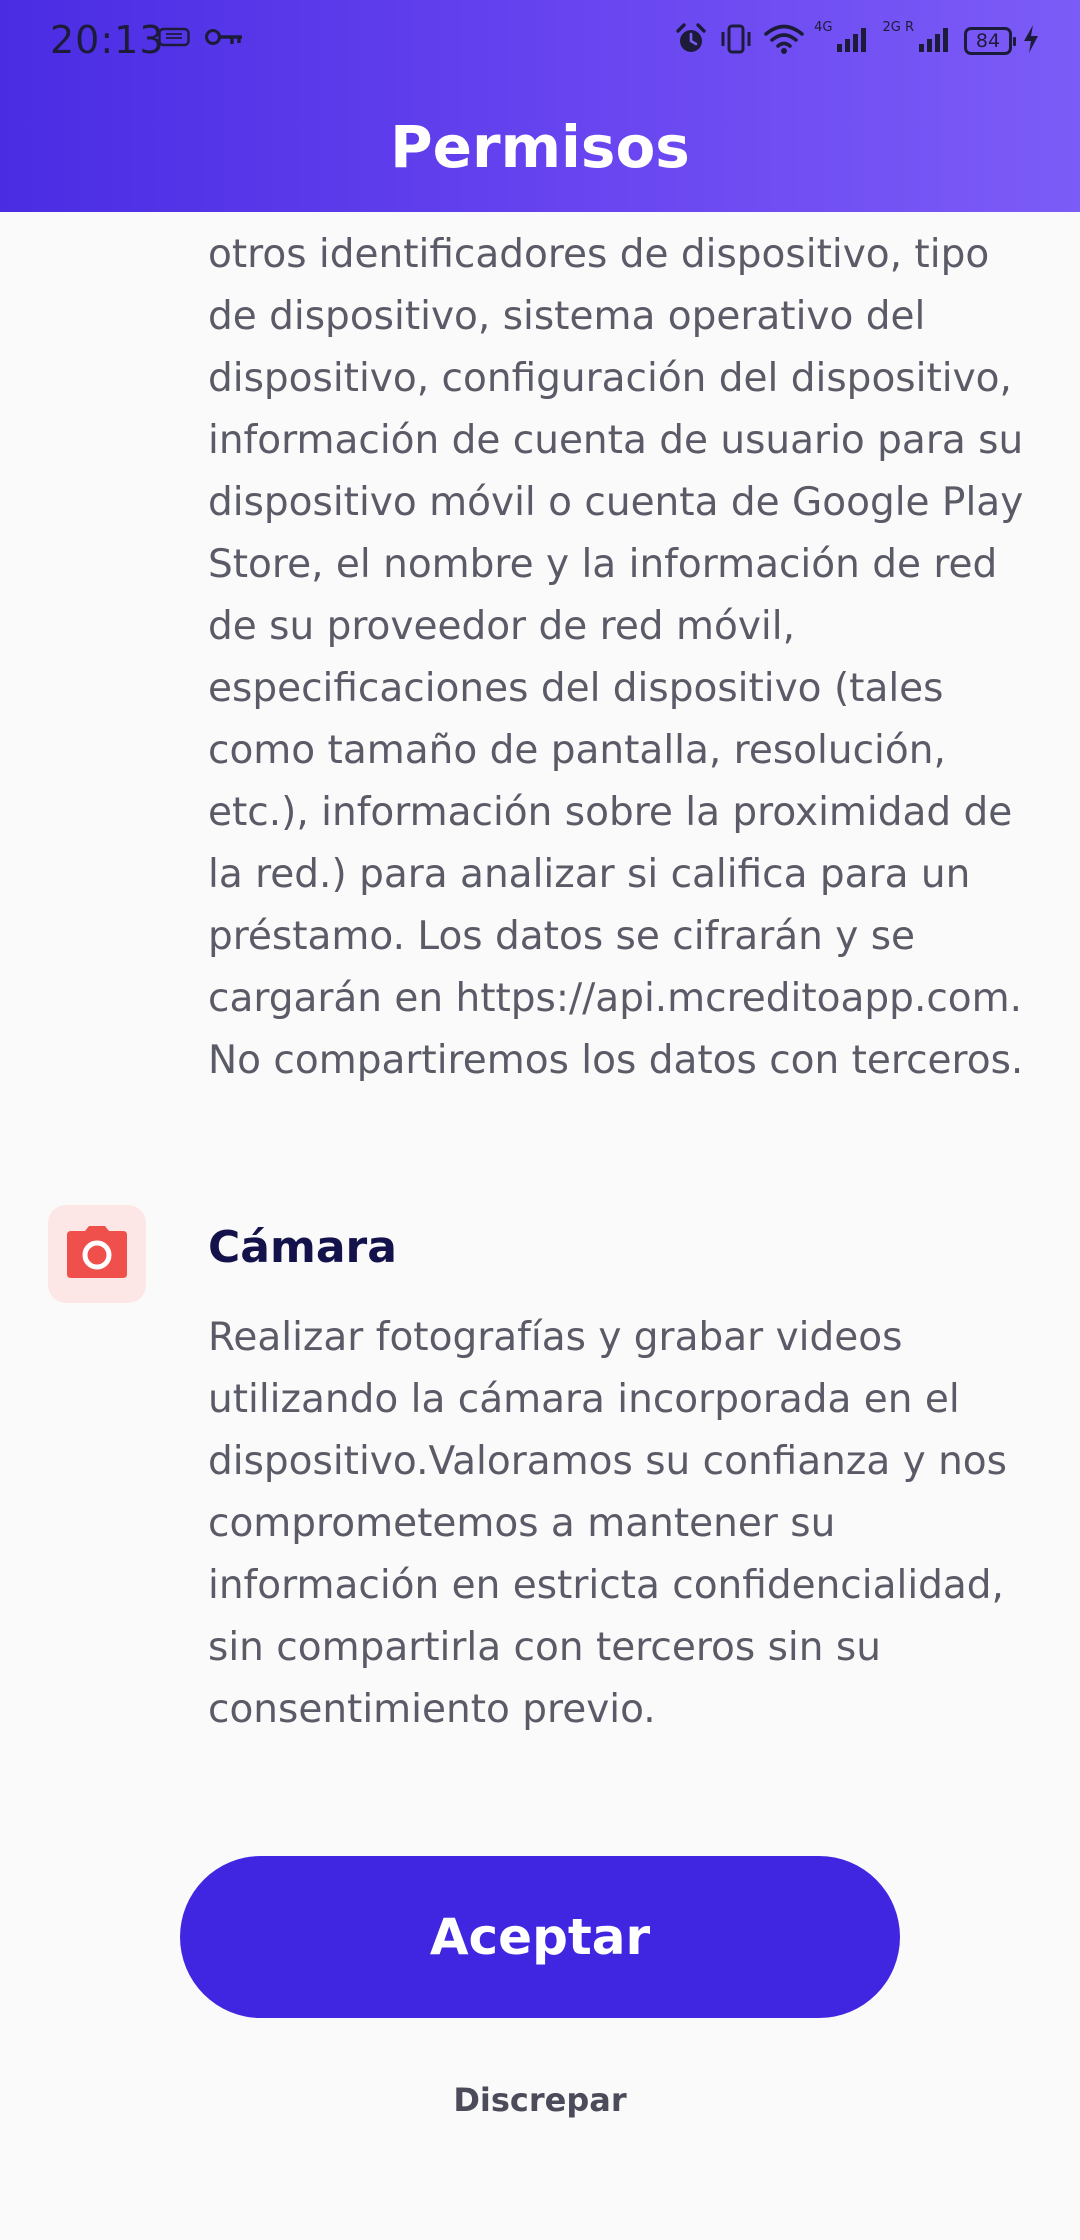 The width and height of the screenshot is (1080, 2240). I want to click on signal-1-label: 4G, so click(823, 27).